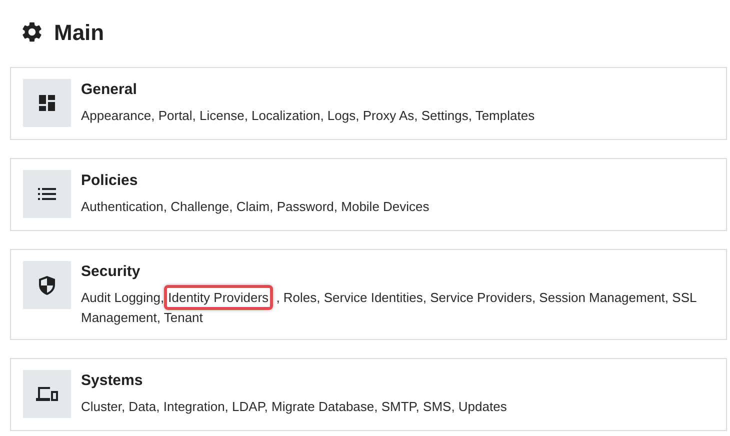 The image size is (730, 436). Describe the element at coordinates (47, 103) in the screenshot. I see `dashboard-icon` at that location.